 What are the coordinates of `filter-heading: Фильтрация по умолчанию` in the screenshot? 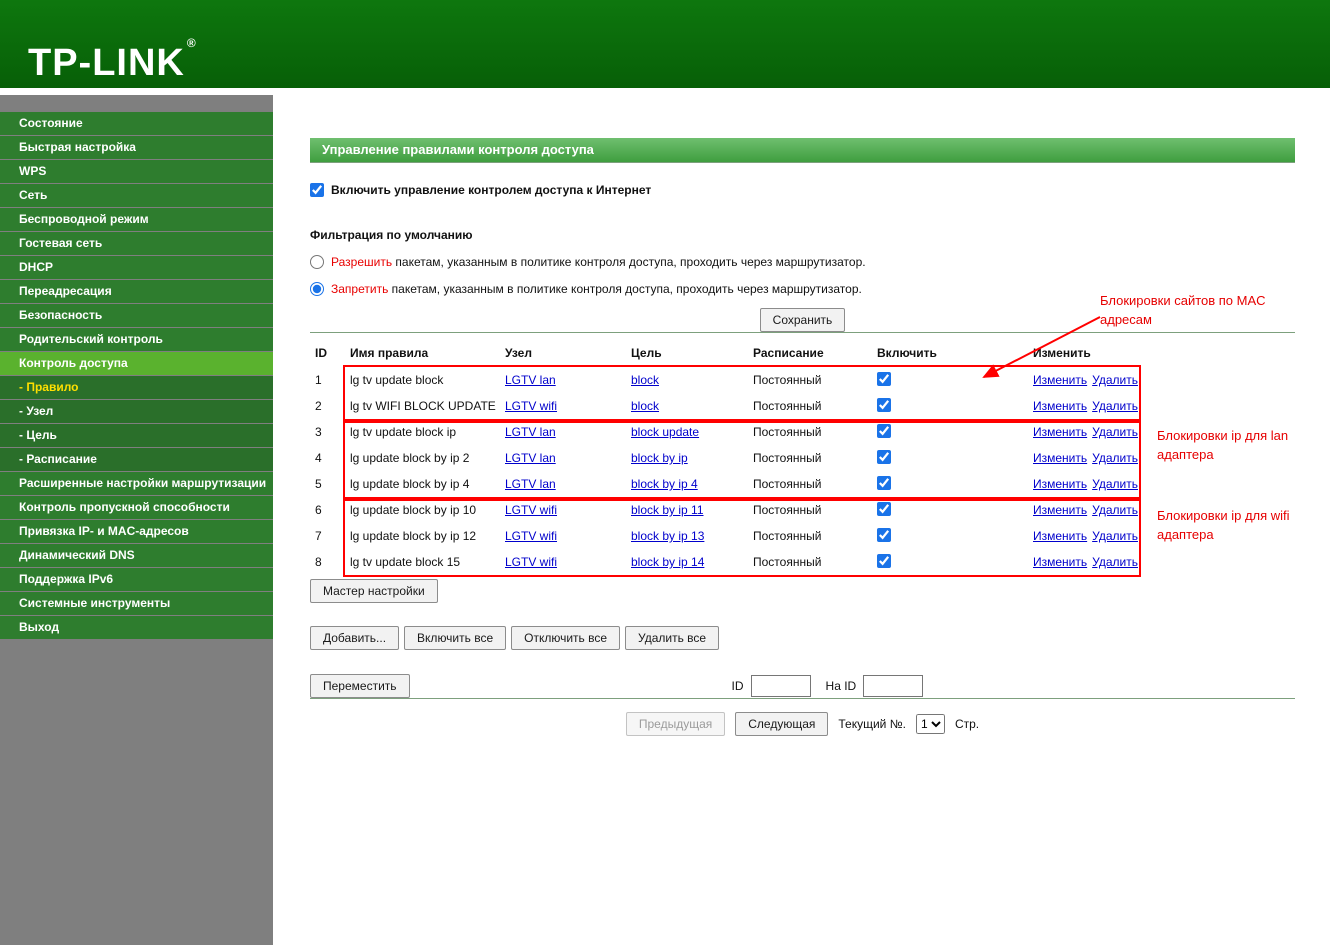 It's located at (391, 235).